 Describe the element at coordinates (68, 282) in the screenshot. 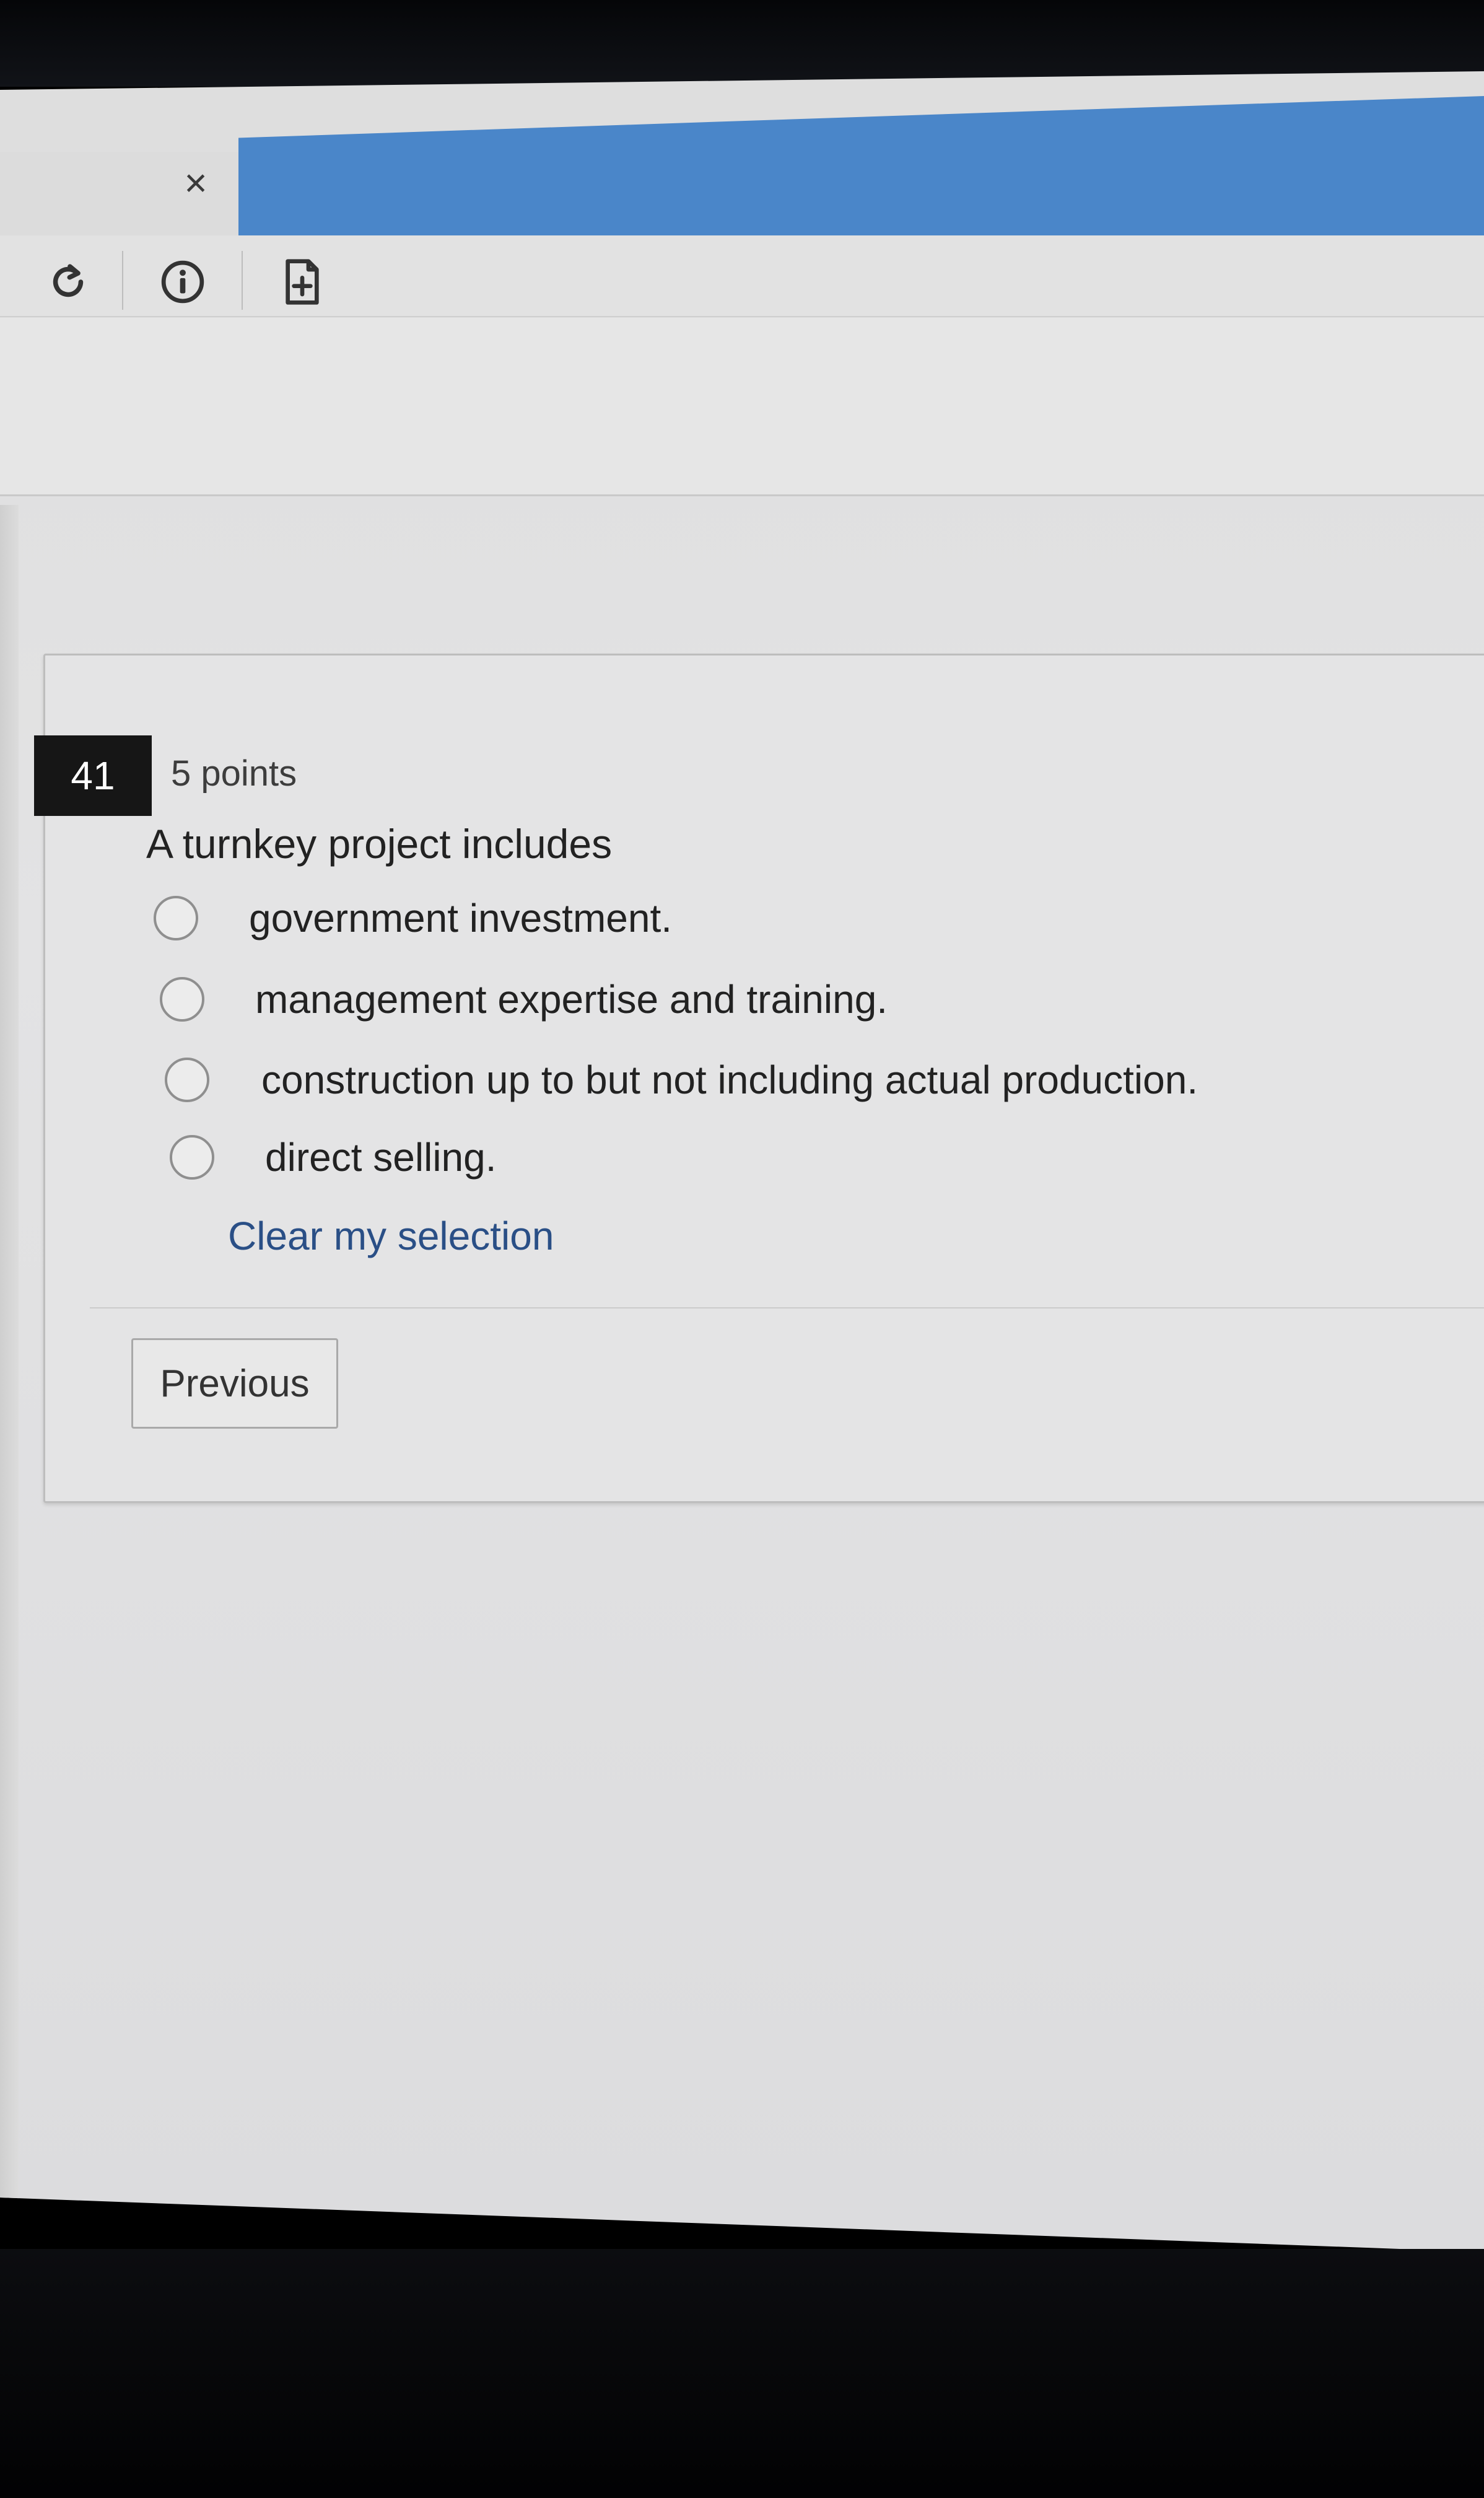

I see `reload-icon` at that location.